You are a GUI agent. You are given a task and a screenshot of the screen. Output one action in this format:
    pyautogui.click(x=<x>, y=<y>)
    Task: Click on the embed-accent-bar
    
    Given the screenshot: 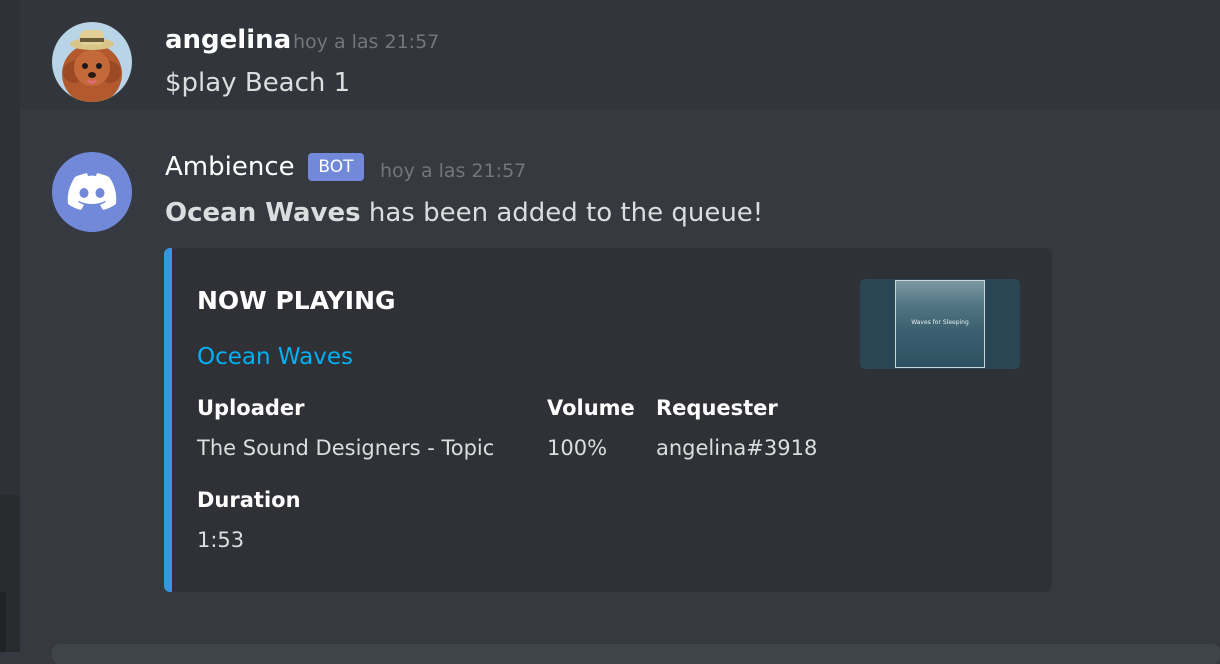 What is the action you would take?
    pyautogui.click(x=168, y=420)
    